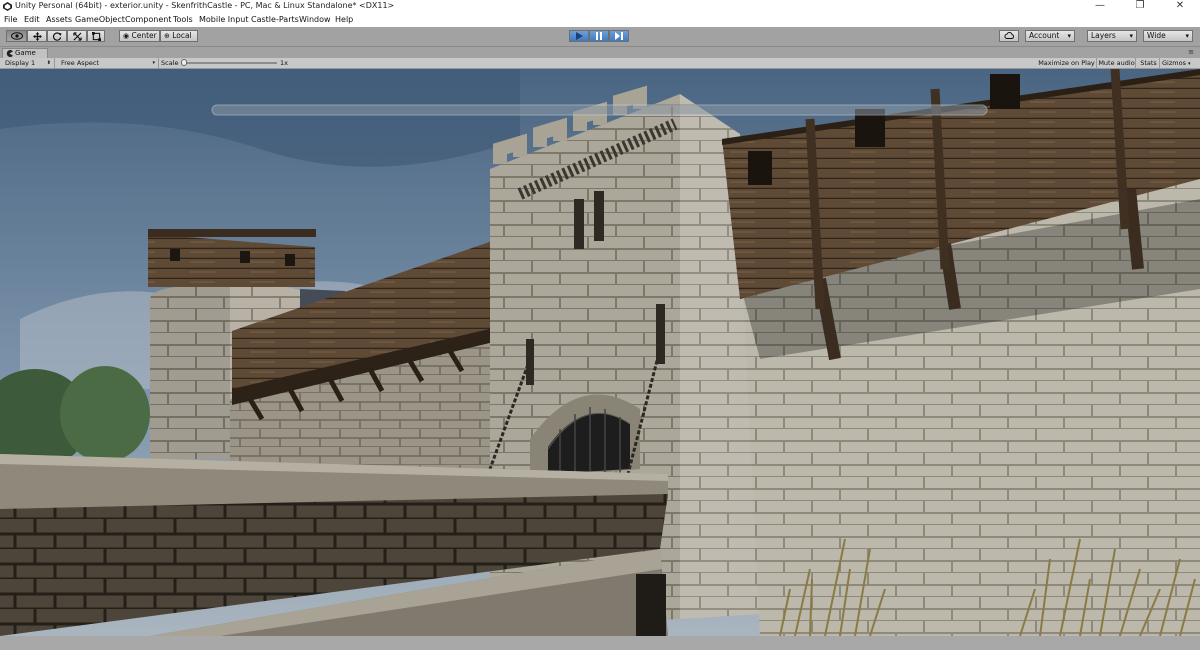  What do you see at coordinates (344, 19) in the screenshot?
I see `menu-help: Help` at bounding box center [344, 19].